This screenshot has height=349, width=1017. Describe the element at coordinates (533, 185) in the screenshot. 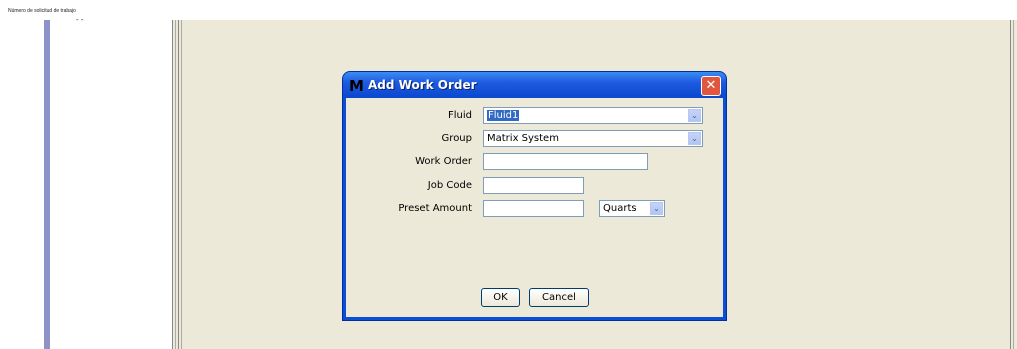

I see `job-code-field` at that location.